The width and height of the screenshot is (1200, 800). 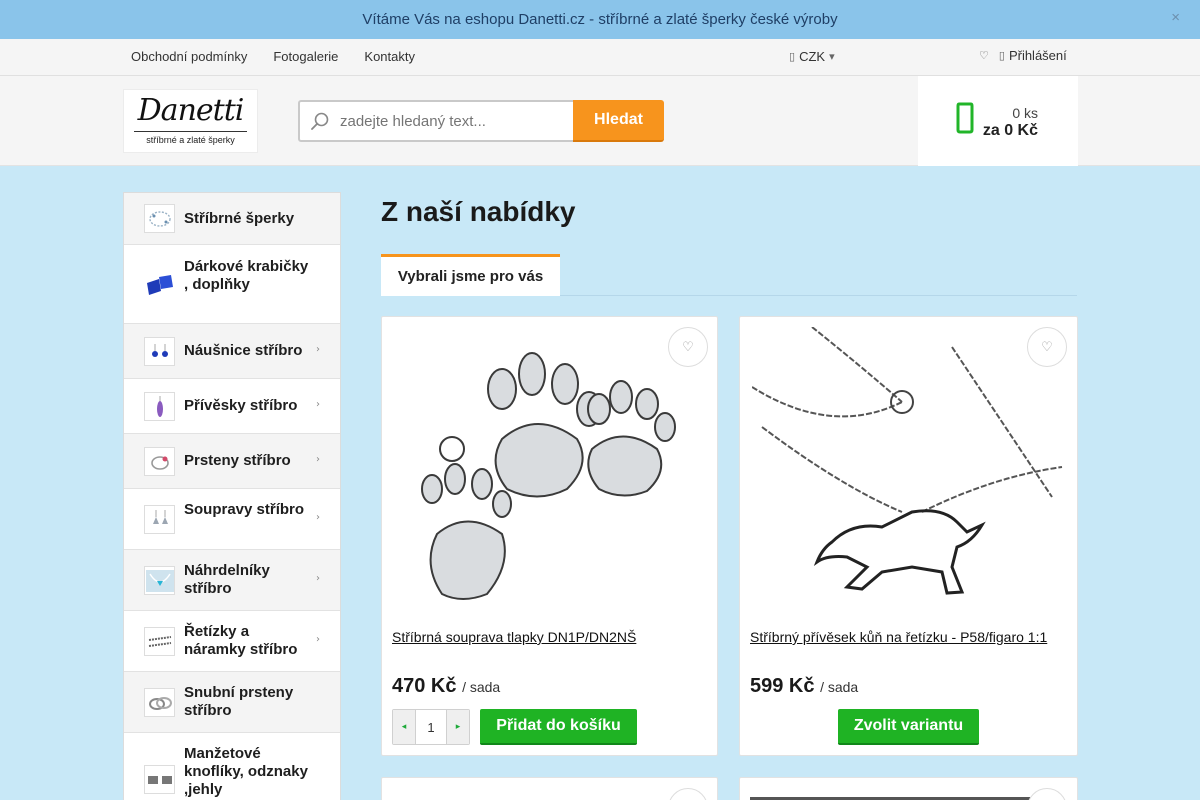 I want to click on sidebar-item-label: Soupravy stříbro, so click(x=244, y=509).